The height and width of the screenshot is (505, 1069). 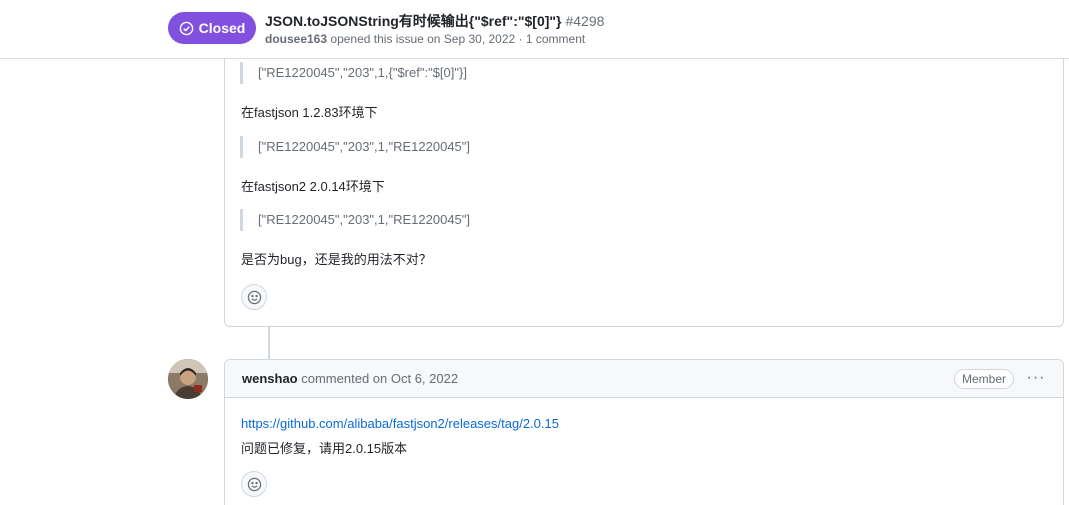 What do you see at coordinates (313, 186) in the screenshot?
I see `comment-paragraph: 在fastjson2 2.0.14环境下` at bounding box center [313, 186].